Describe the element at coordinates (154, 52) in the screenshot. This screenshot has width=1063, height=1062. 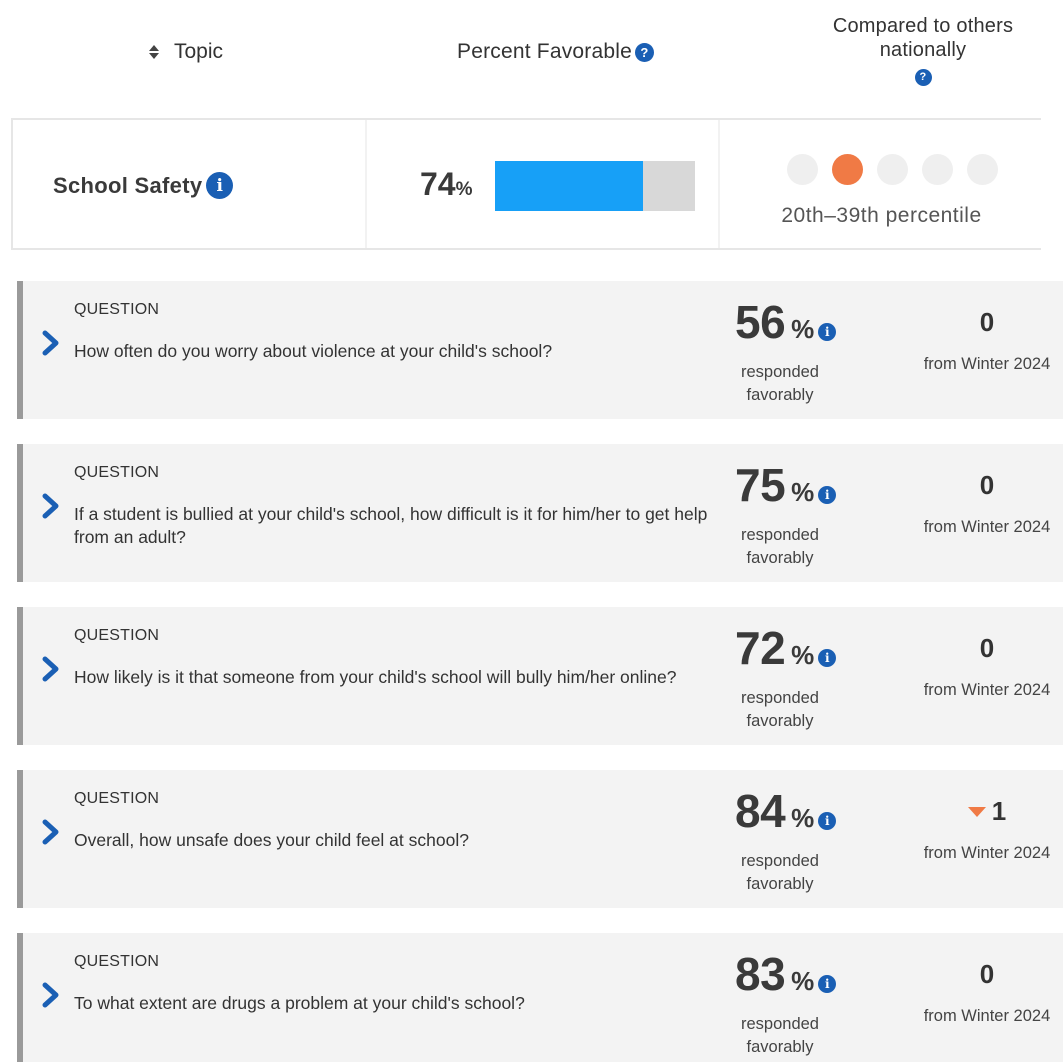
I see `sort-icon` at that location.